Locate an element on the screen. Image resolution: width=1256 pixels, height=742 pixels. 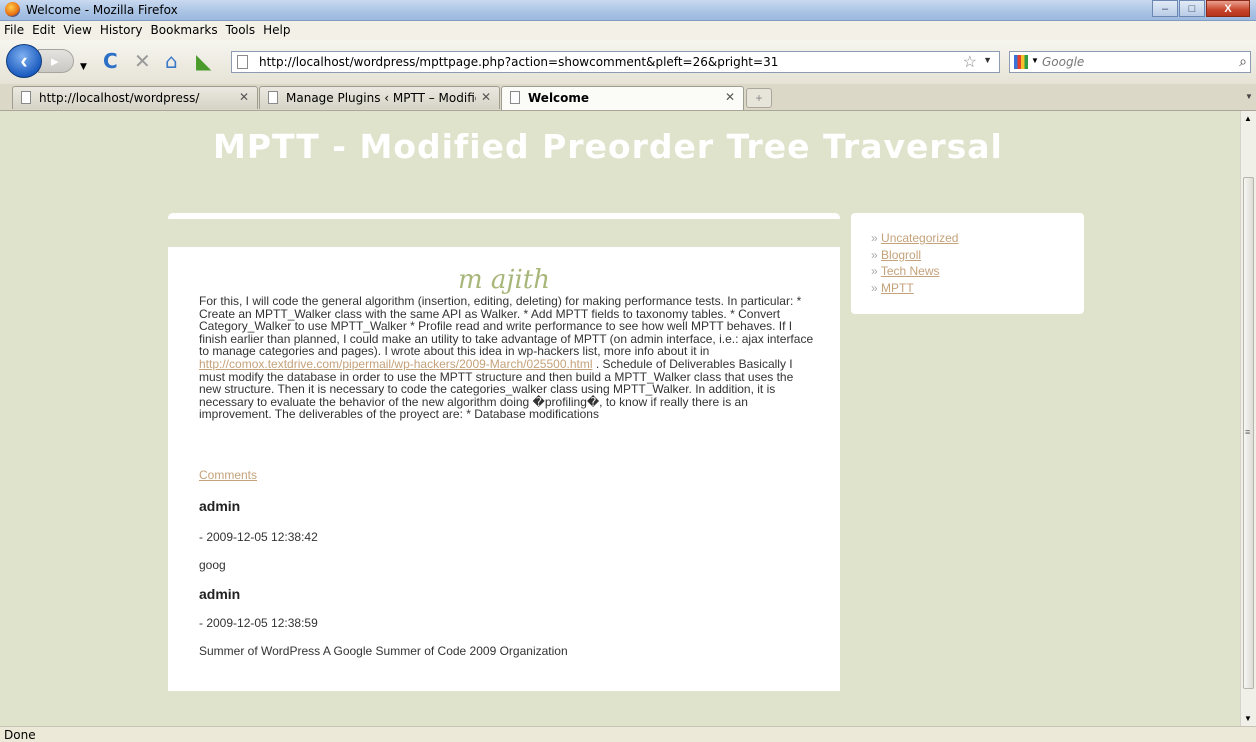
comment-date: - 2009-12-05 12:38:59 is located at coordinates (258, 623).